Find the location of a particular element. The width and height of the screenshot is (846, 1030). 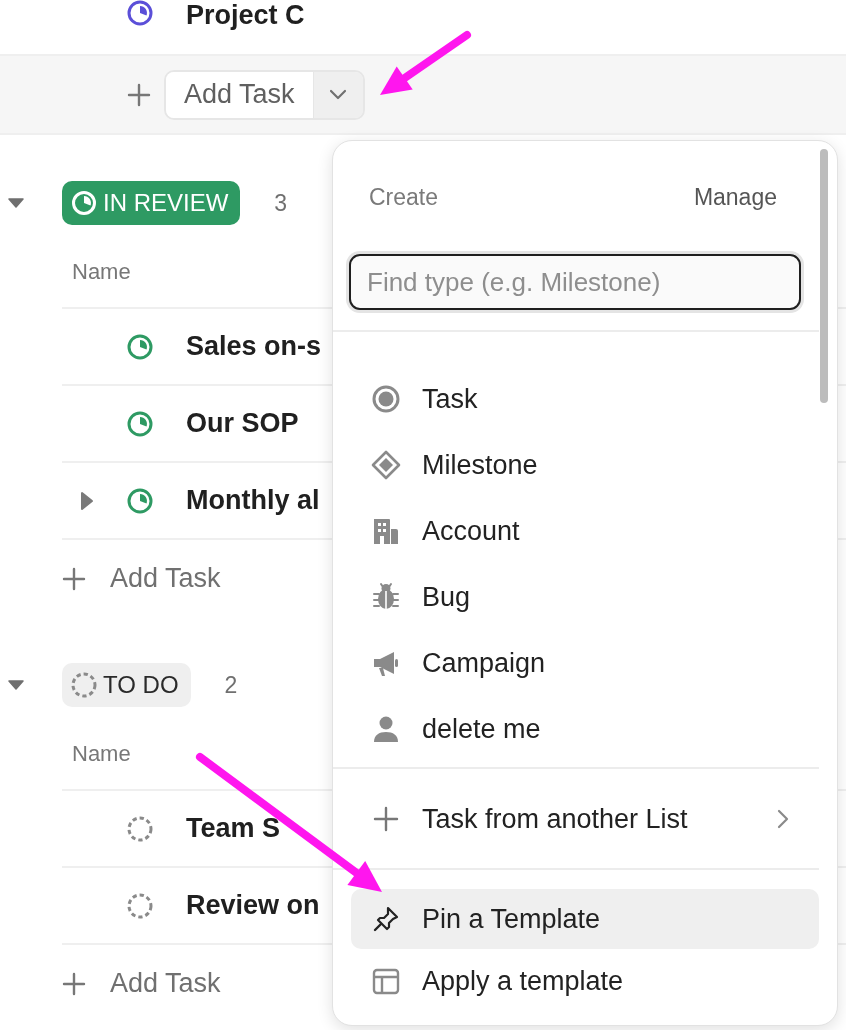

task-name: Our SOP is located at coordinates (242, 423).